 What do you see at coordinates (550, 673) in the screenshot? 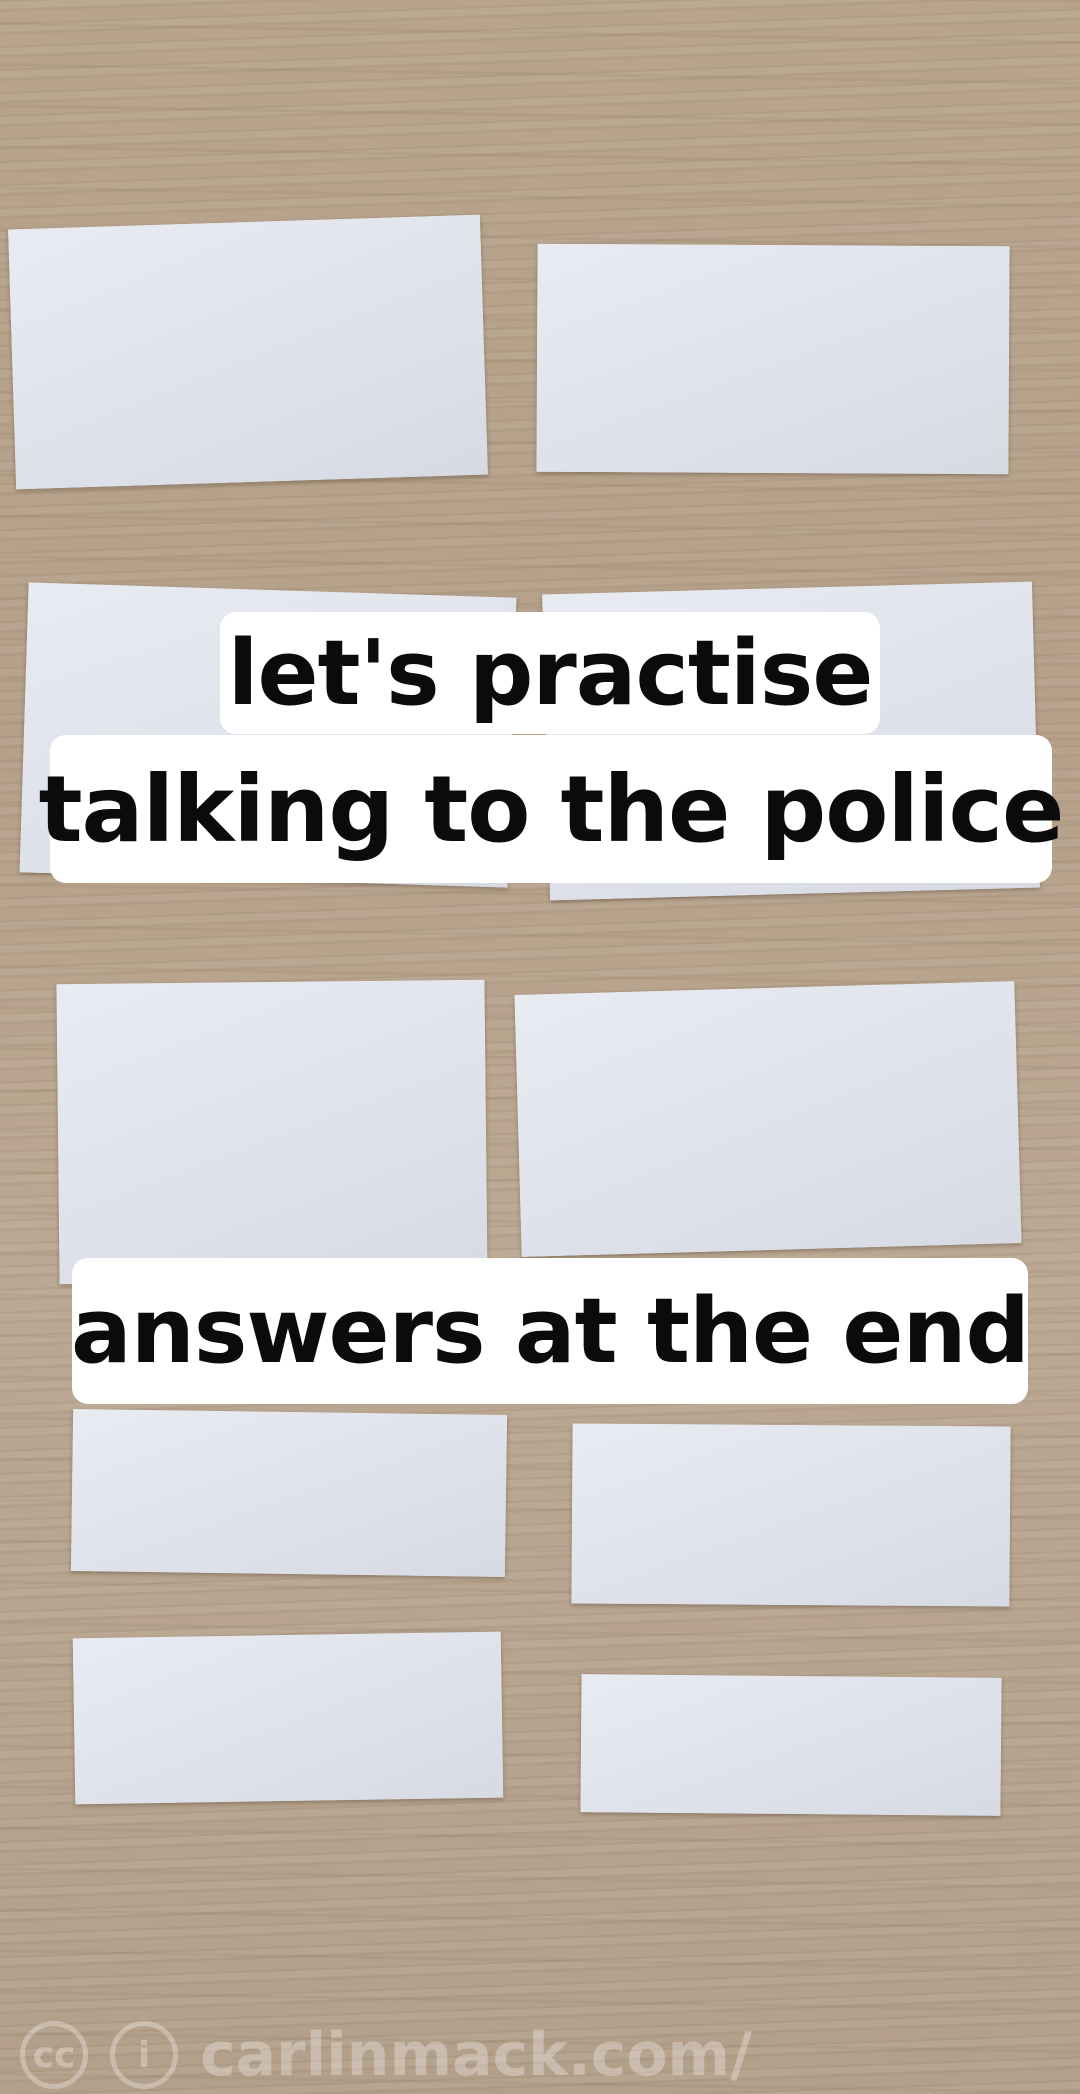
I see `caption-line-1: let's practise` at bounding box center [550, 673].